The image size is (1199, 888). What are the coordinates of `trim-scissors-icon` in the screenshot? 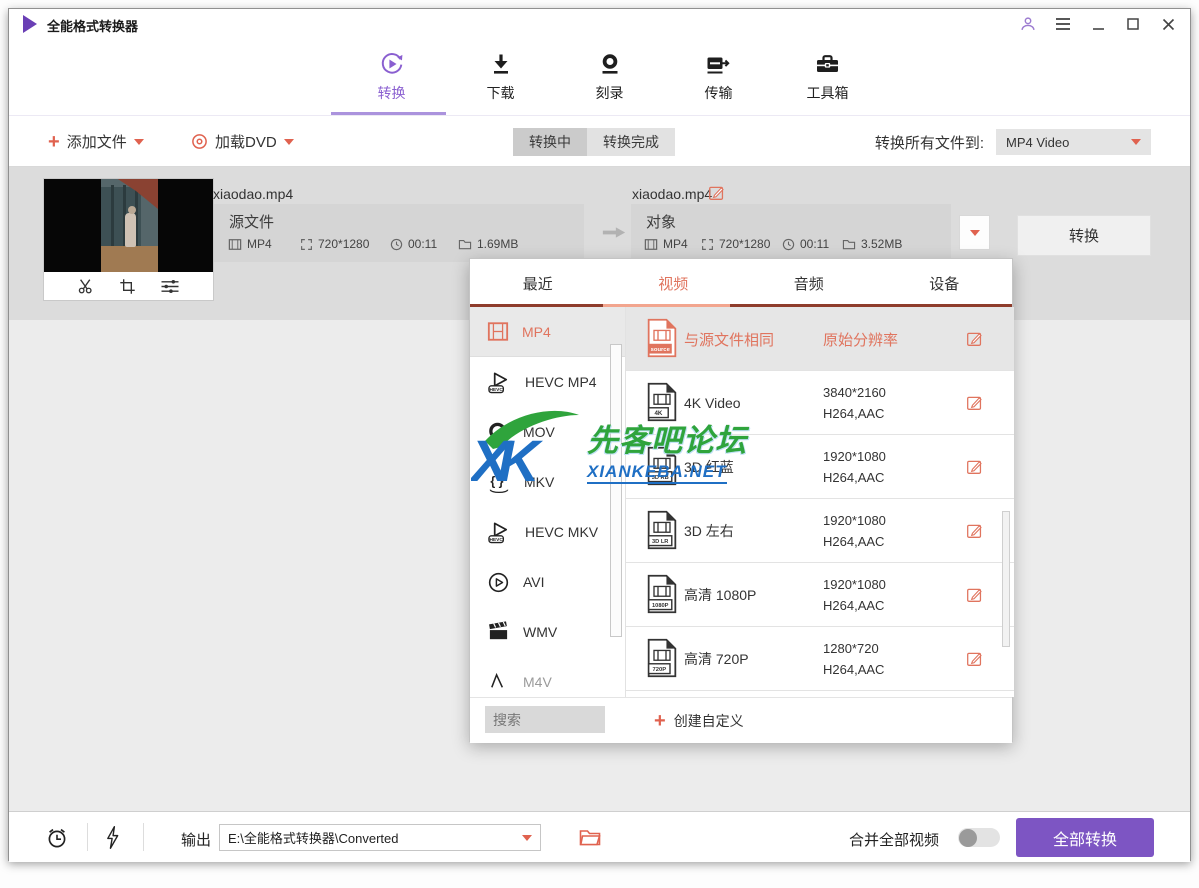 It's located at (86, 286).